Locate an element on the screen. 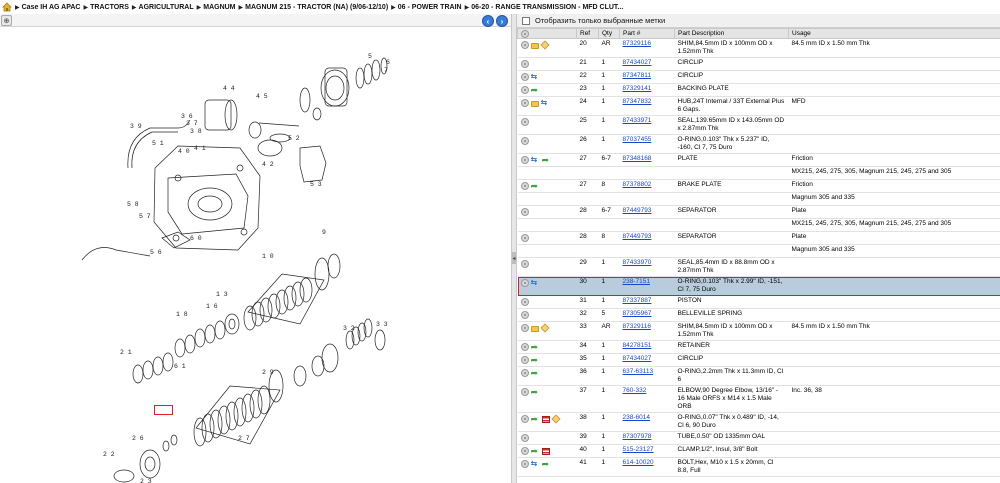  callout-label: 5 2 is located at coordinates (294, 138).